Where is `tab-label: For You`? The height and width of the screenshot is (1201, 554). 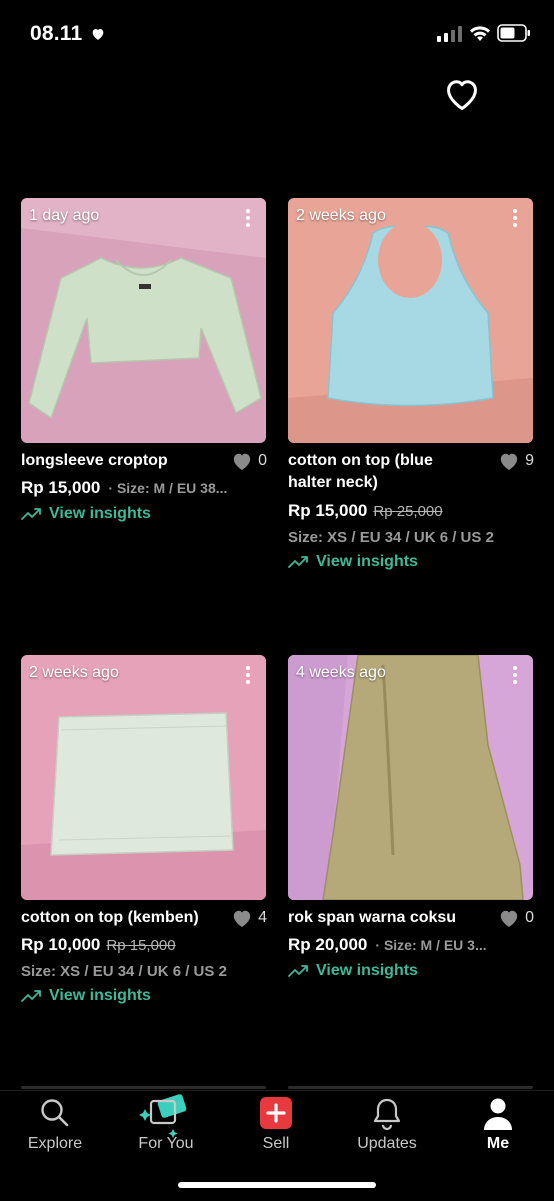 tab-label: For You is located at coordinates (166, 1143).